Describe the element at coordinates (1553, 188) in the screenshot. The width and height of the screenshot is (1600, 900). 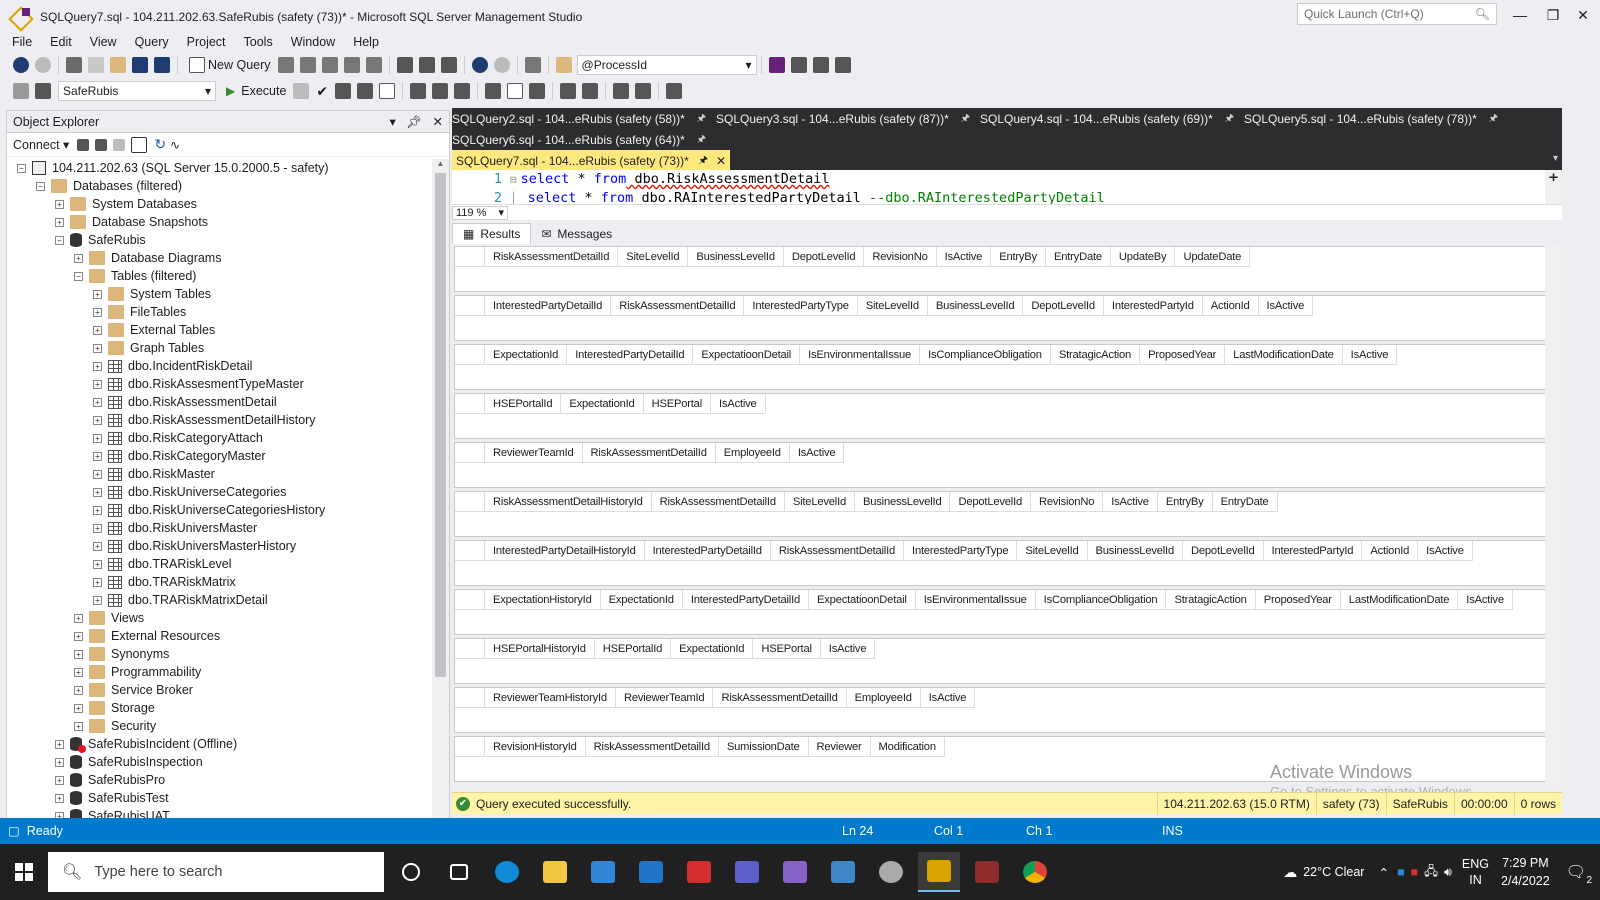
I see `editor-split-icon: ➕︎` at that location.